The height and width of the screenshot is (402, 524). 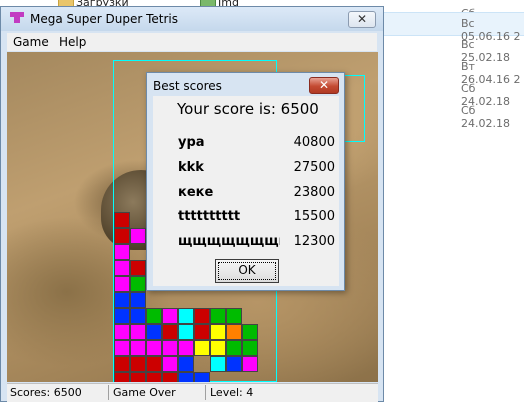 What do you see at coordinates (453, 71) in the screenshot?
I see `file-row: Вт 26.04.16 2` at bounding box center [453, 71].